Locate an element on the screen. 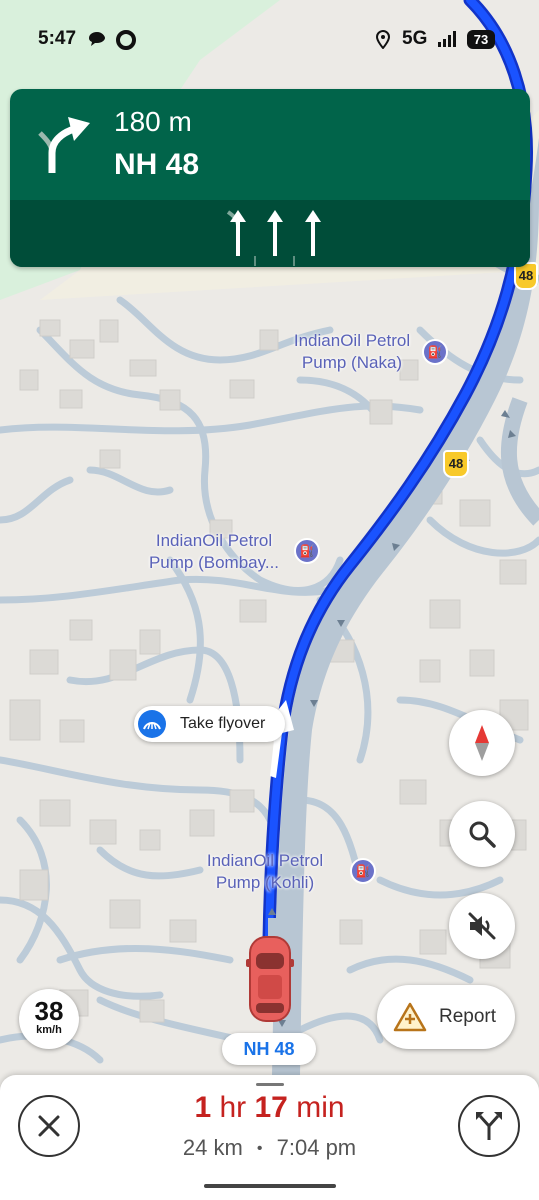  report-warning-icon is located at coordinates (410, 1017).